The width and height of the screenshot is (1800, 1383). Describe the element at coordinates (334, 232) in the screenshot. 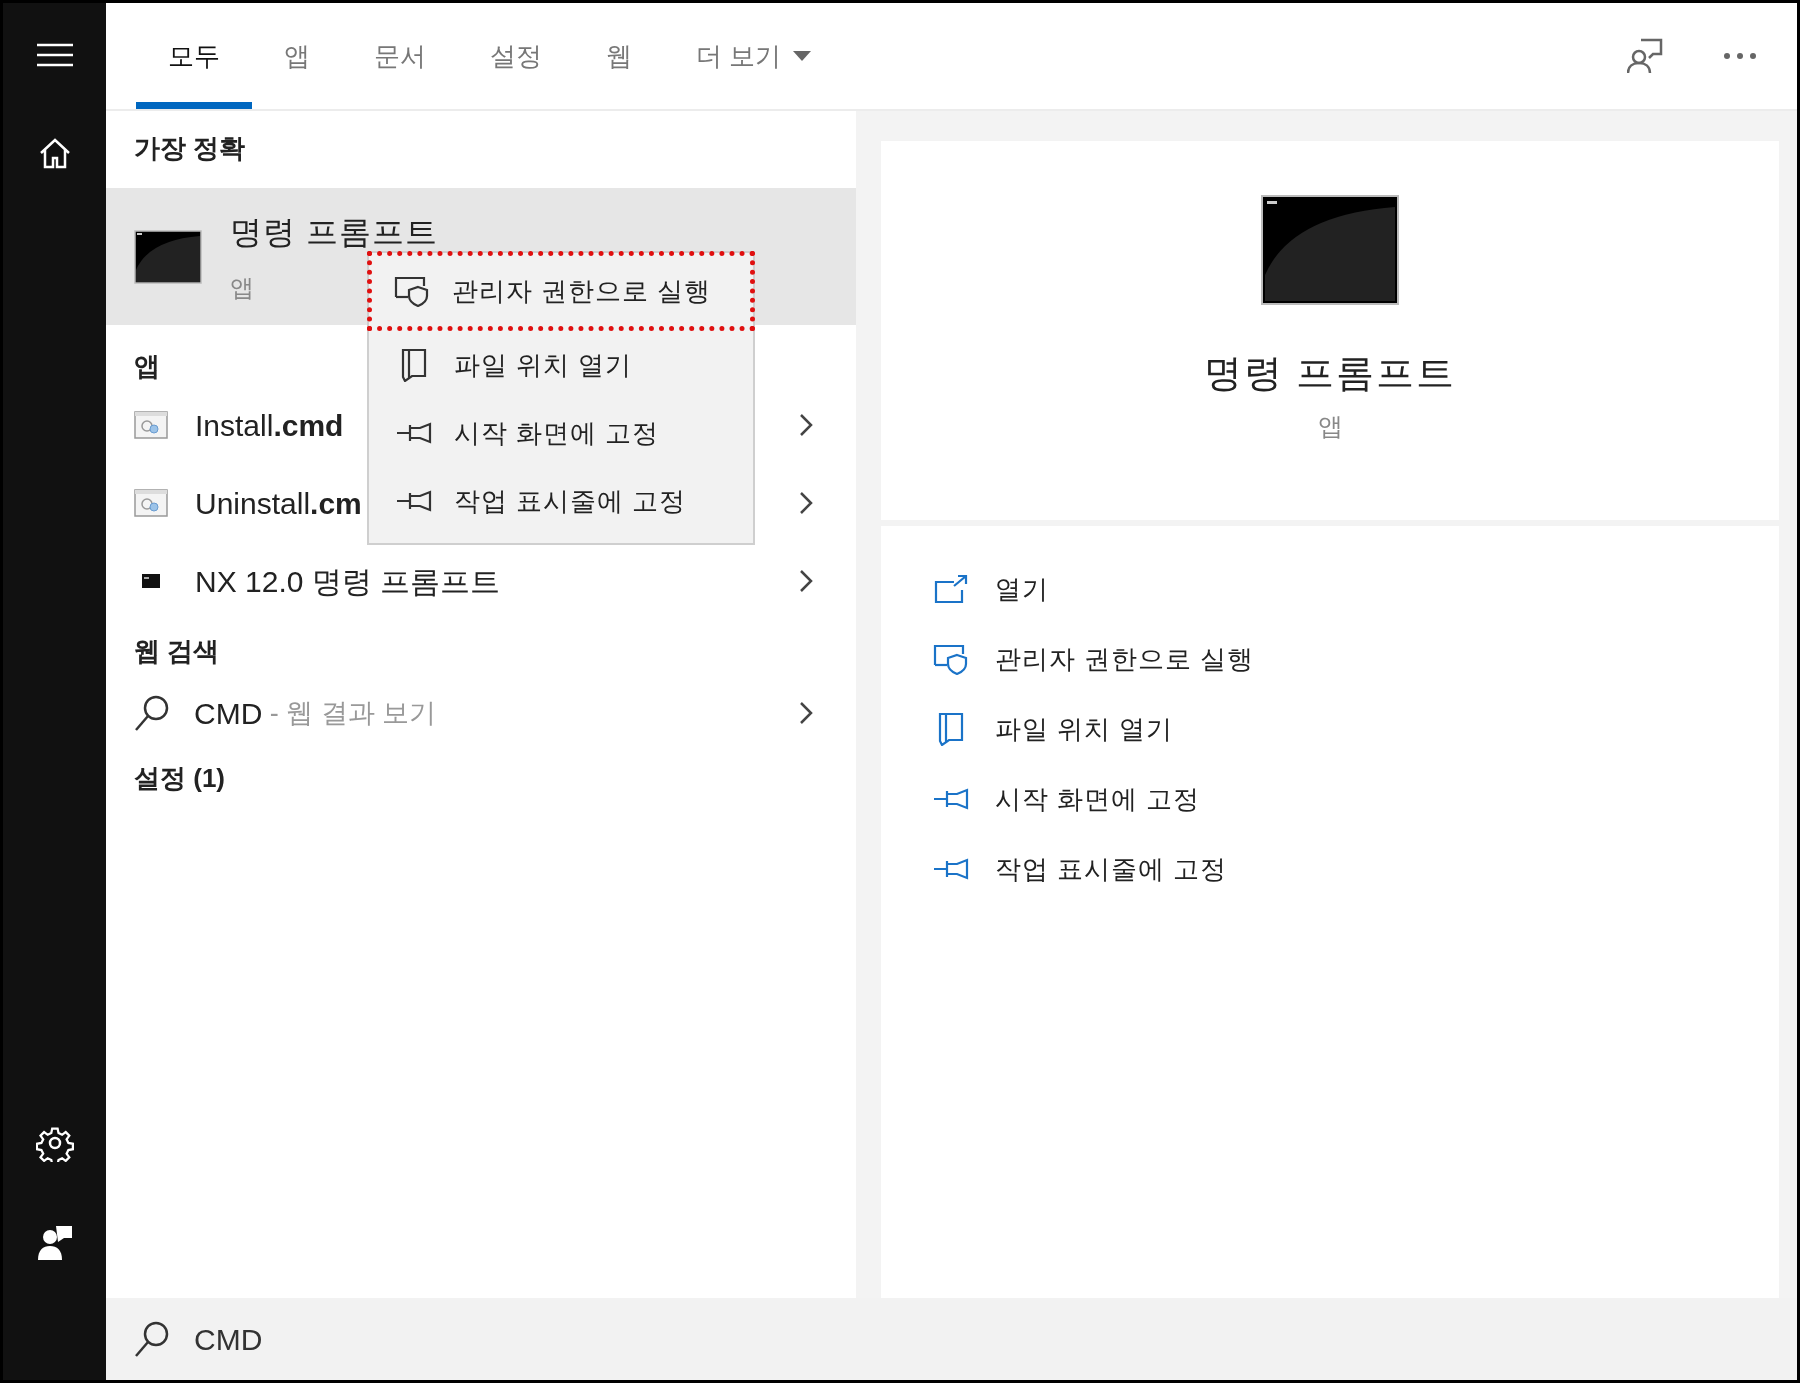

I see `result-title: 명령 프롬프트` at that location.